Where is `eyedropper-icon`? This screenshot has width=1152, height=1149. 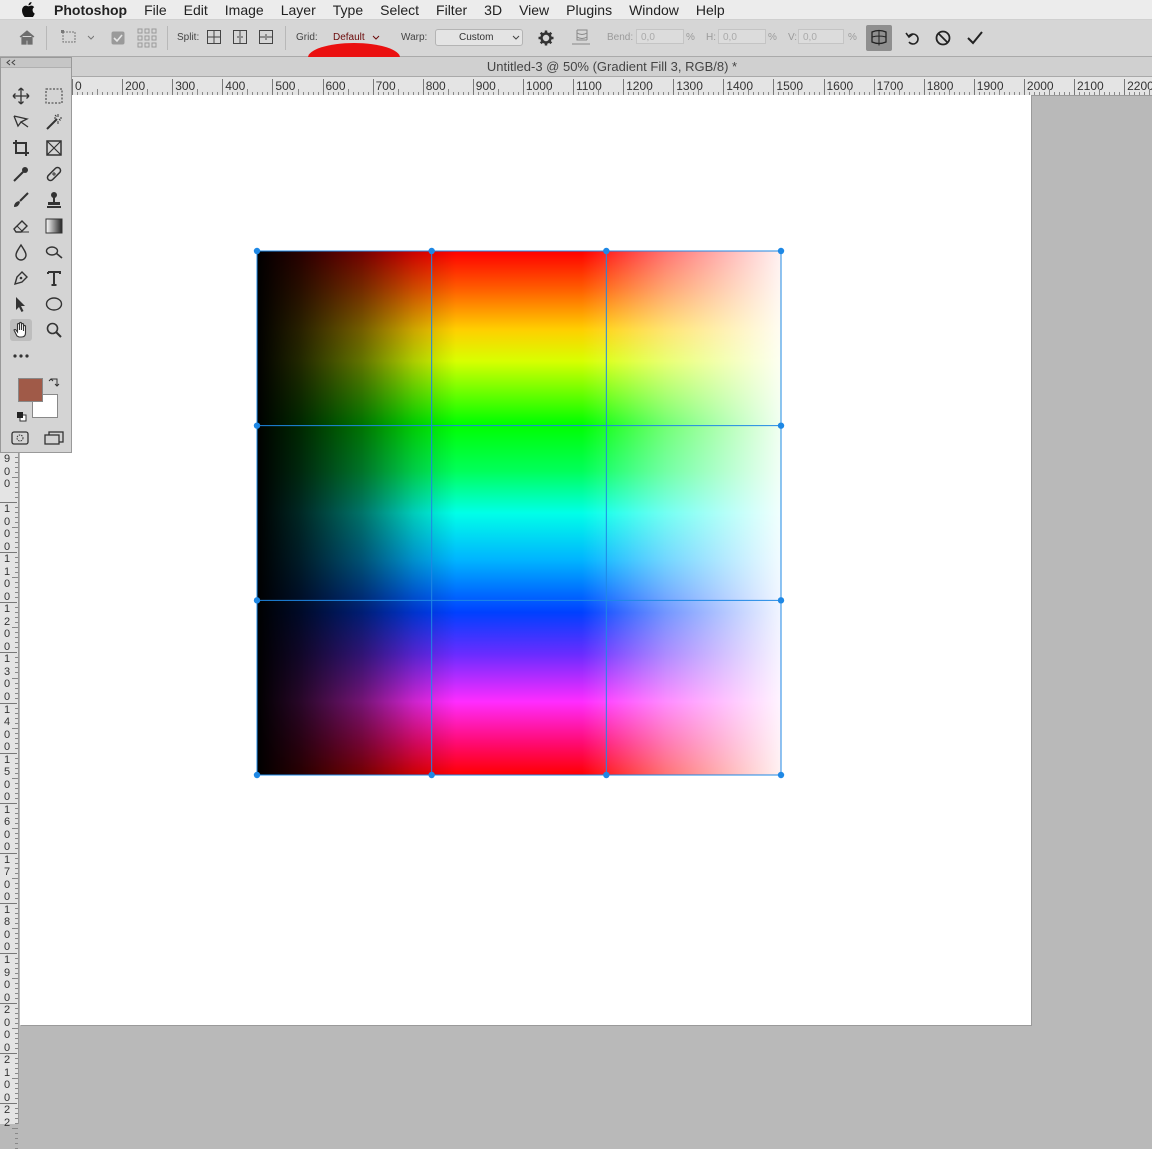
eyedropper-icon is located at coordinates (21, 174).